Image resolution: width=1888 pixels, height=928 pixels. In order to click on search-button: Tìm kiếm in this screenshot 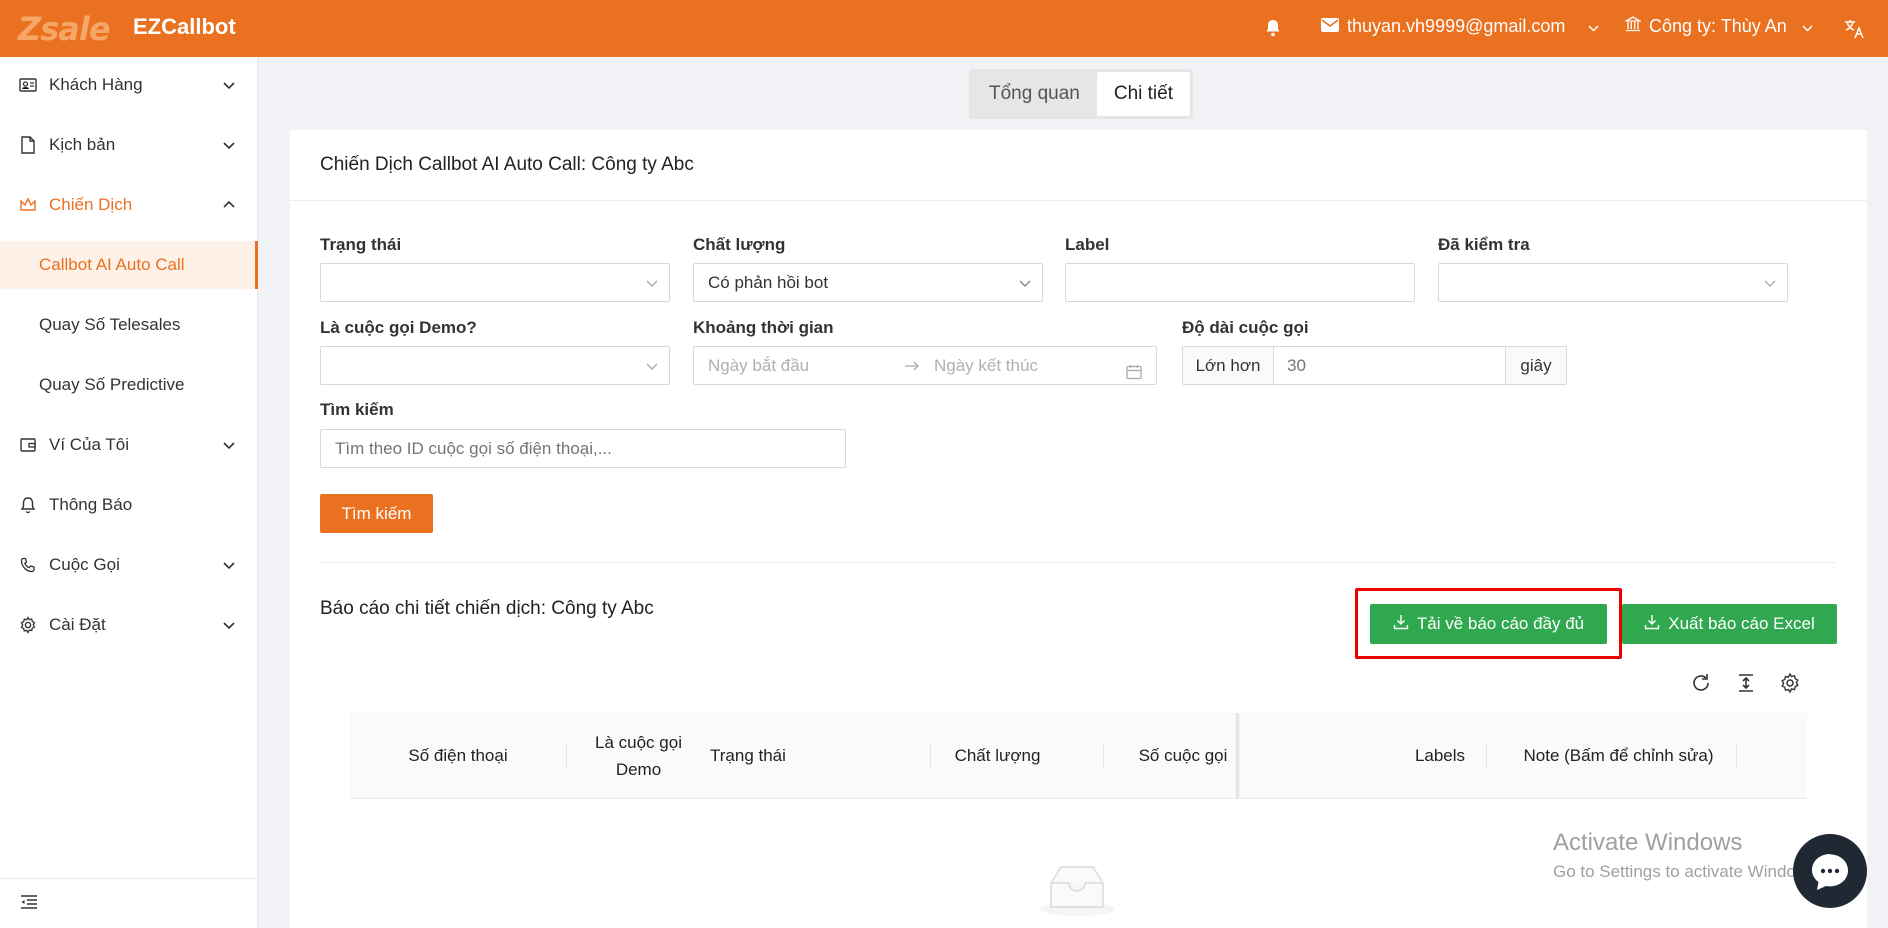, I will do `click(376, 513)`.